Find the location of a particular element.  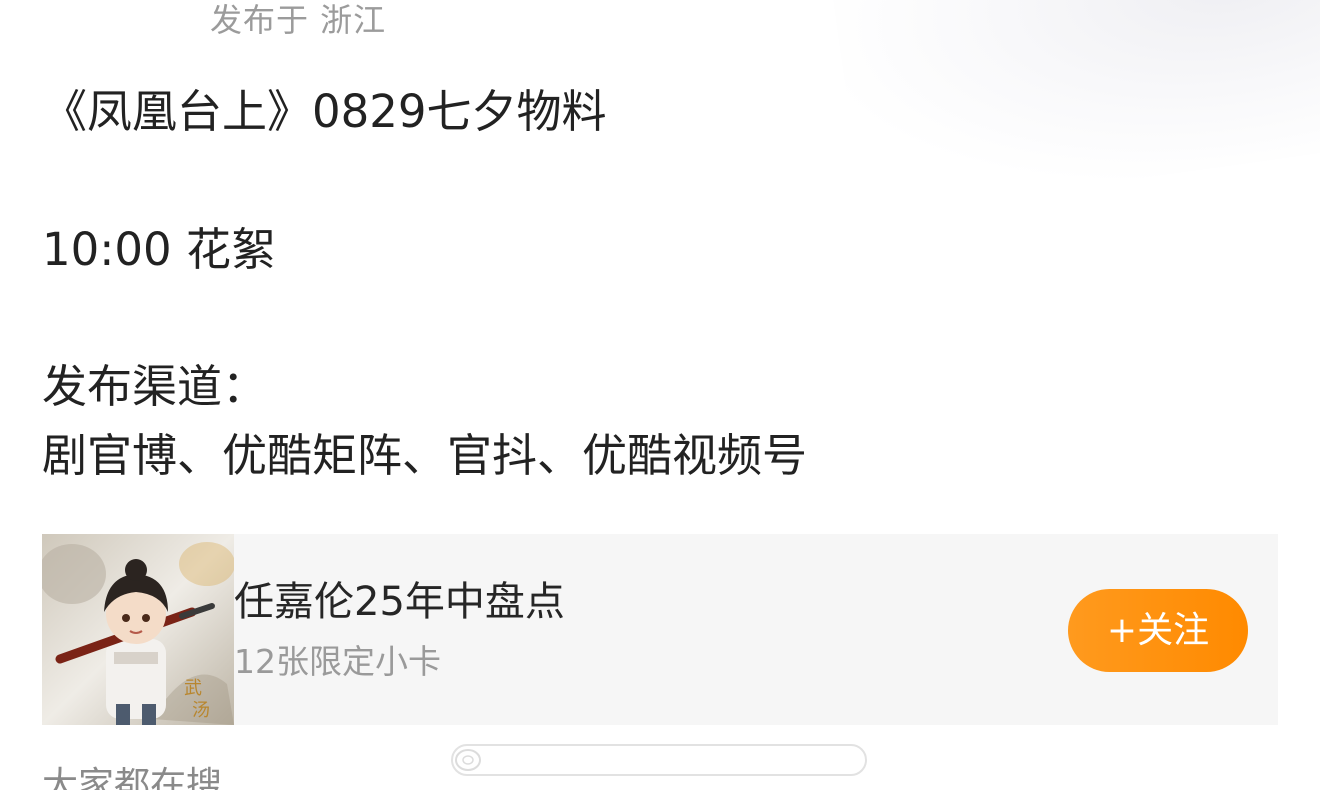

trending-search-label: 大家都在搜 is located at coordinates (132, 776).